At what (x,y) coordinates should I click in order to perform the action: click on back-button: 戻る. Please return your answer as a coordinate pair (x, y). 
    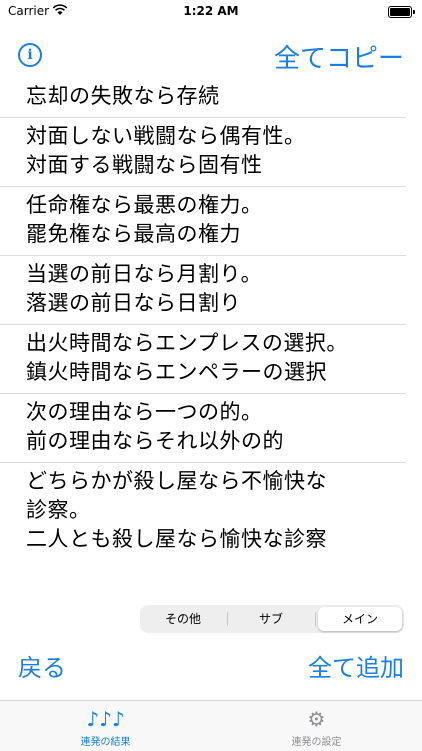
    Looking at the image, I should click on (42, 665).